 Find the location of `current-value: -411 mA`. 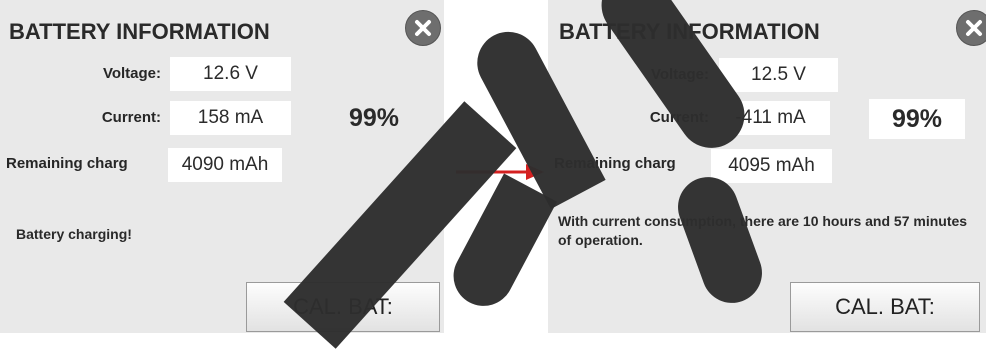

current-value: -411 mA is located at coordinates (770, 118).